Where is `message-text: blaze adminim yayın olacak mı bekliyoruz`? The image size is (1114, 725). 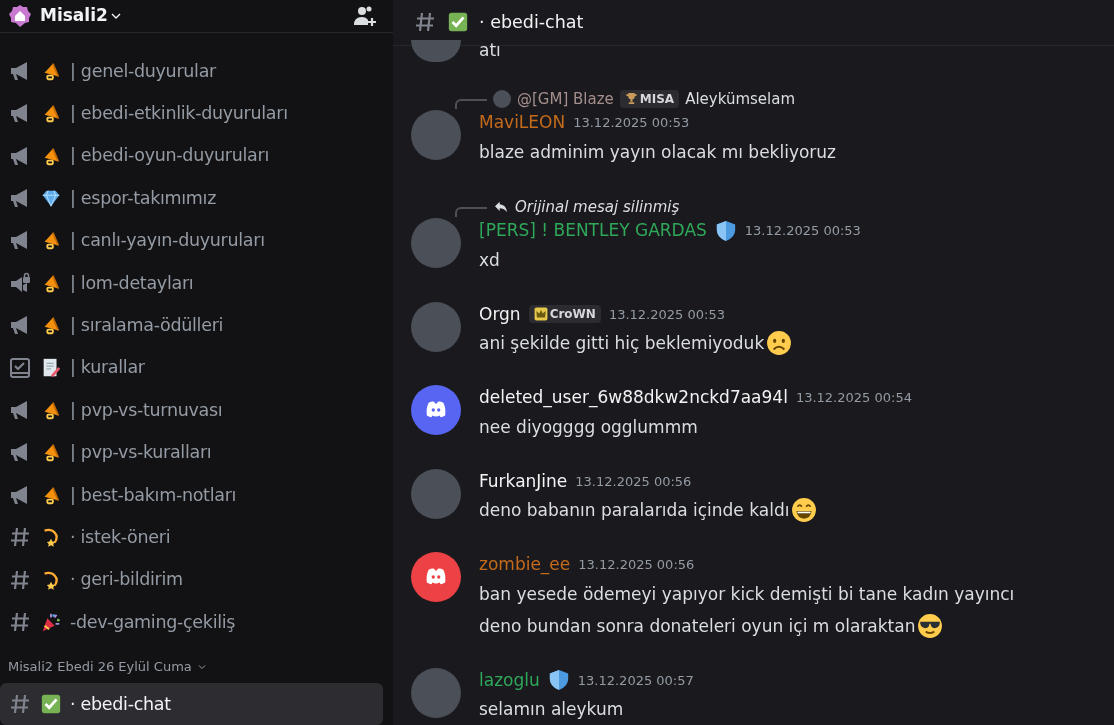 message-text: blaze adminim yayın olacak mı bekliyoruz is located at coordinates (658, 152).